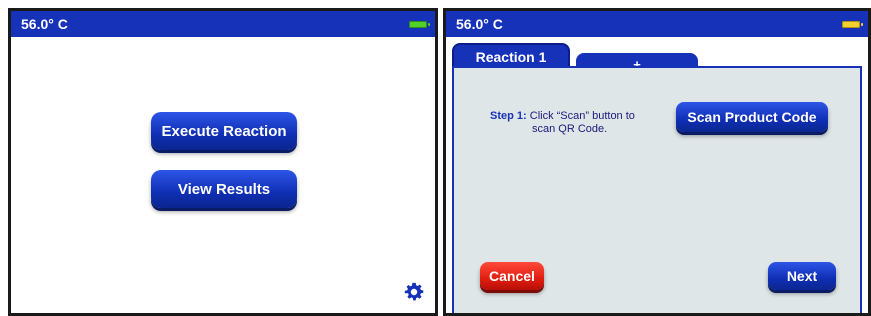  What do you see at coordinates (752, 117) in the screenshot?
I see `scan-product-code-button: Scan Product Code` at bounding box center [752, 117].